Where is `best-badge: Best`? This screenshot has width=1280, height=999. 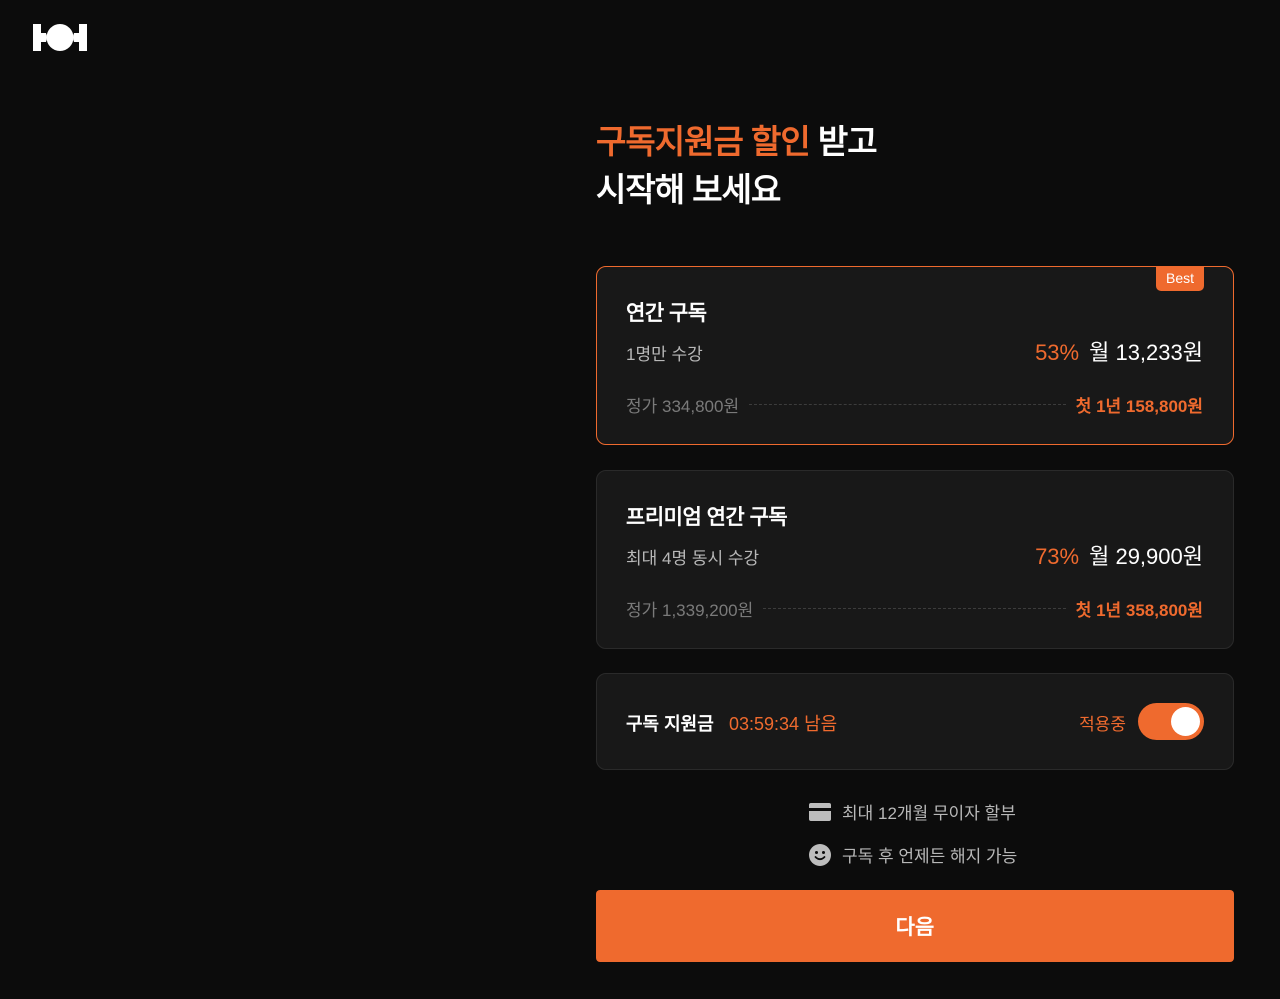
best-badge: Best is located at coordinates (1179, 278).